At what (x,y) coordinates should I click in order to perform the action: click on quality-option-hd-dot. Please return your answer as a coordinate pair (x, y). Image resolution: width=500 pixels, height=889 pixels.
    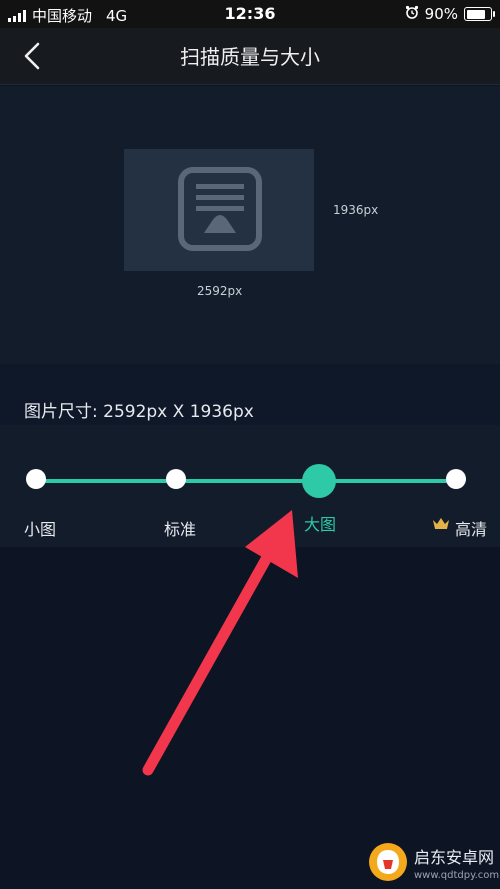
    Looking at the image, I should click on (456, 479).